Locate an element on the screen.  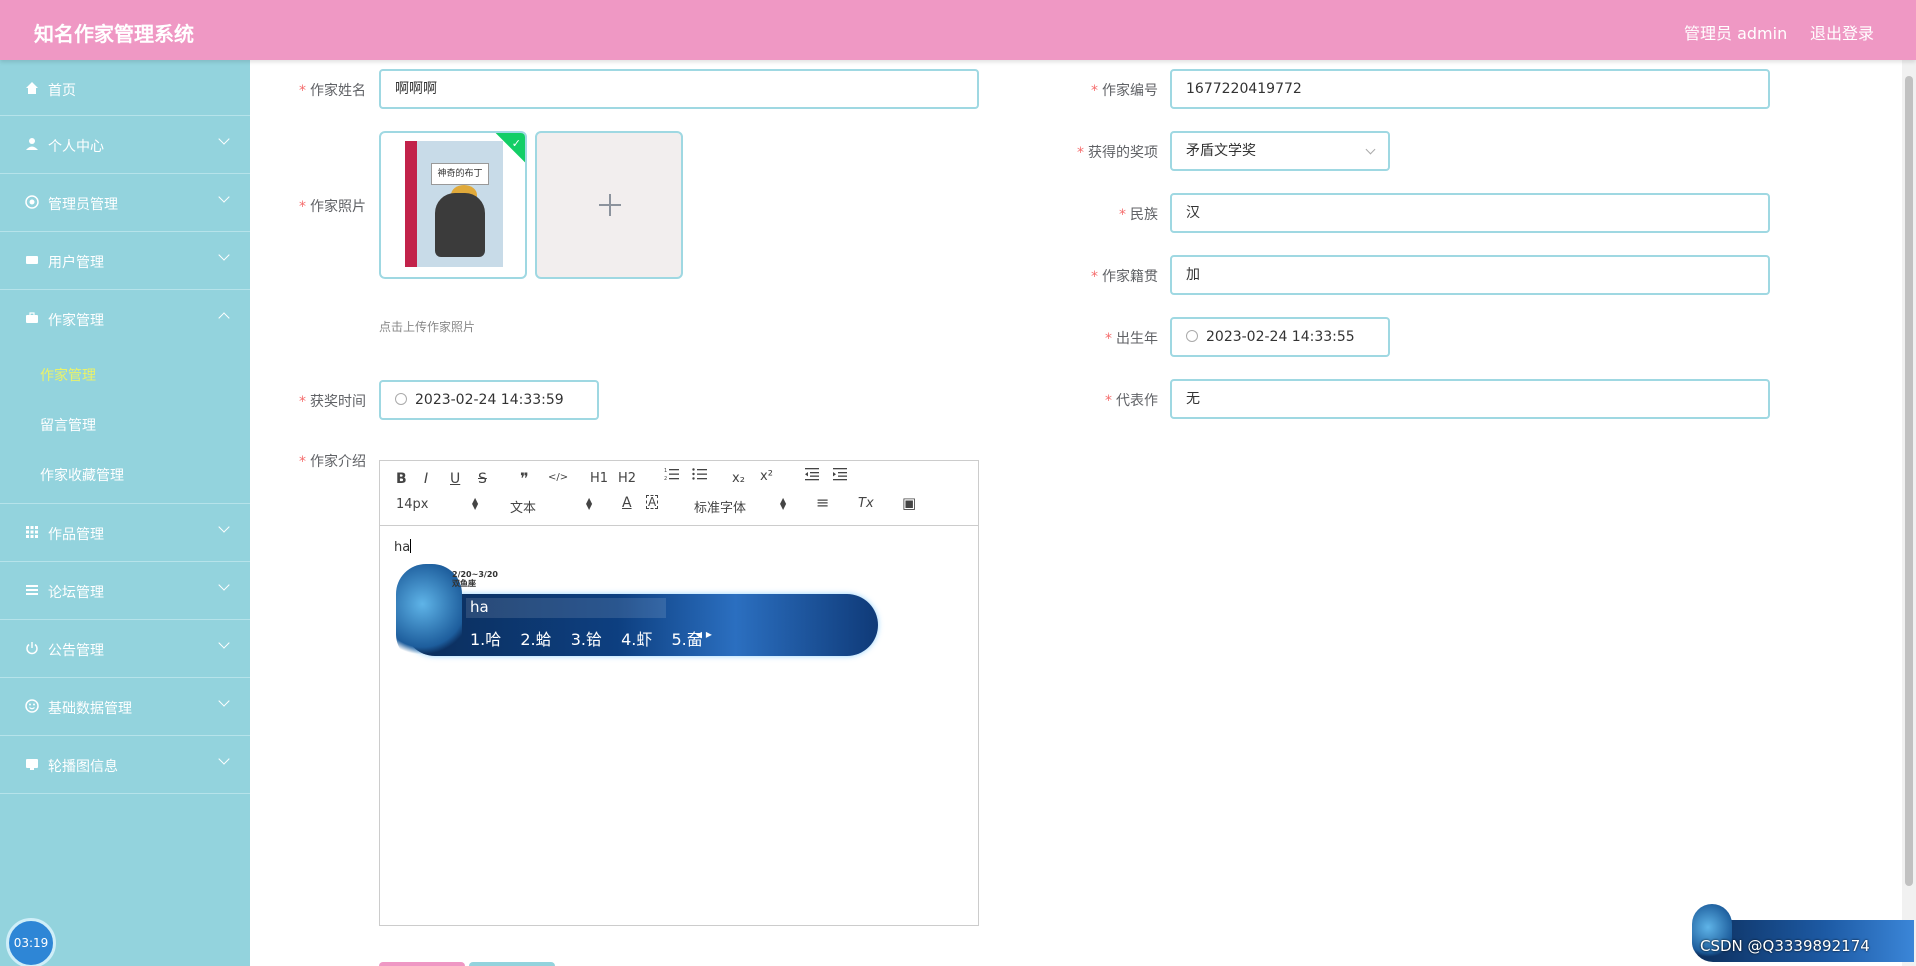
grid-icon is located at coordinates (32, 532).